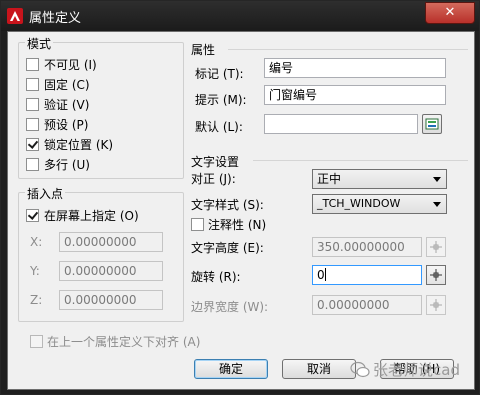 Image resolution: width=480 pixels, height=395 pixels. Describe the element at coordinates (15, 16) in the screenshot. I see `autocad-app-icon` at that location.